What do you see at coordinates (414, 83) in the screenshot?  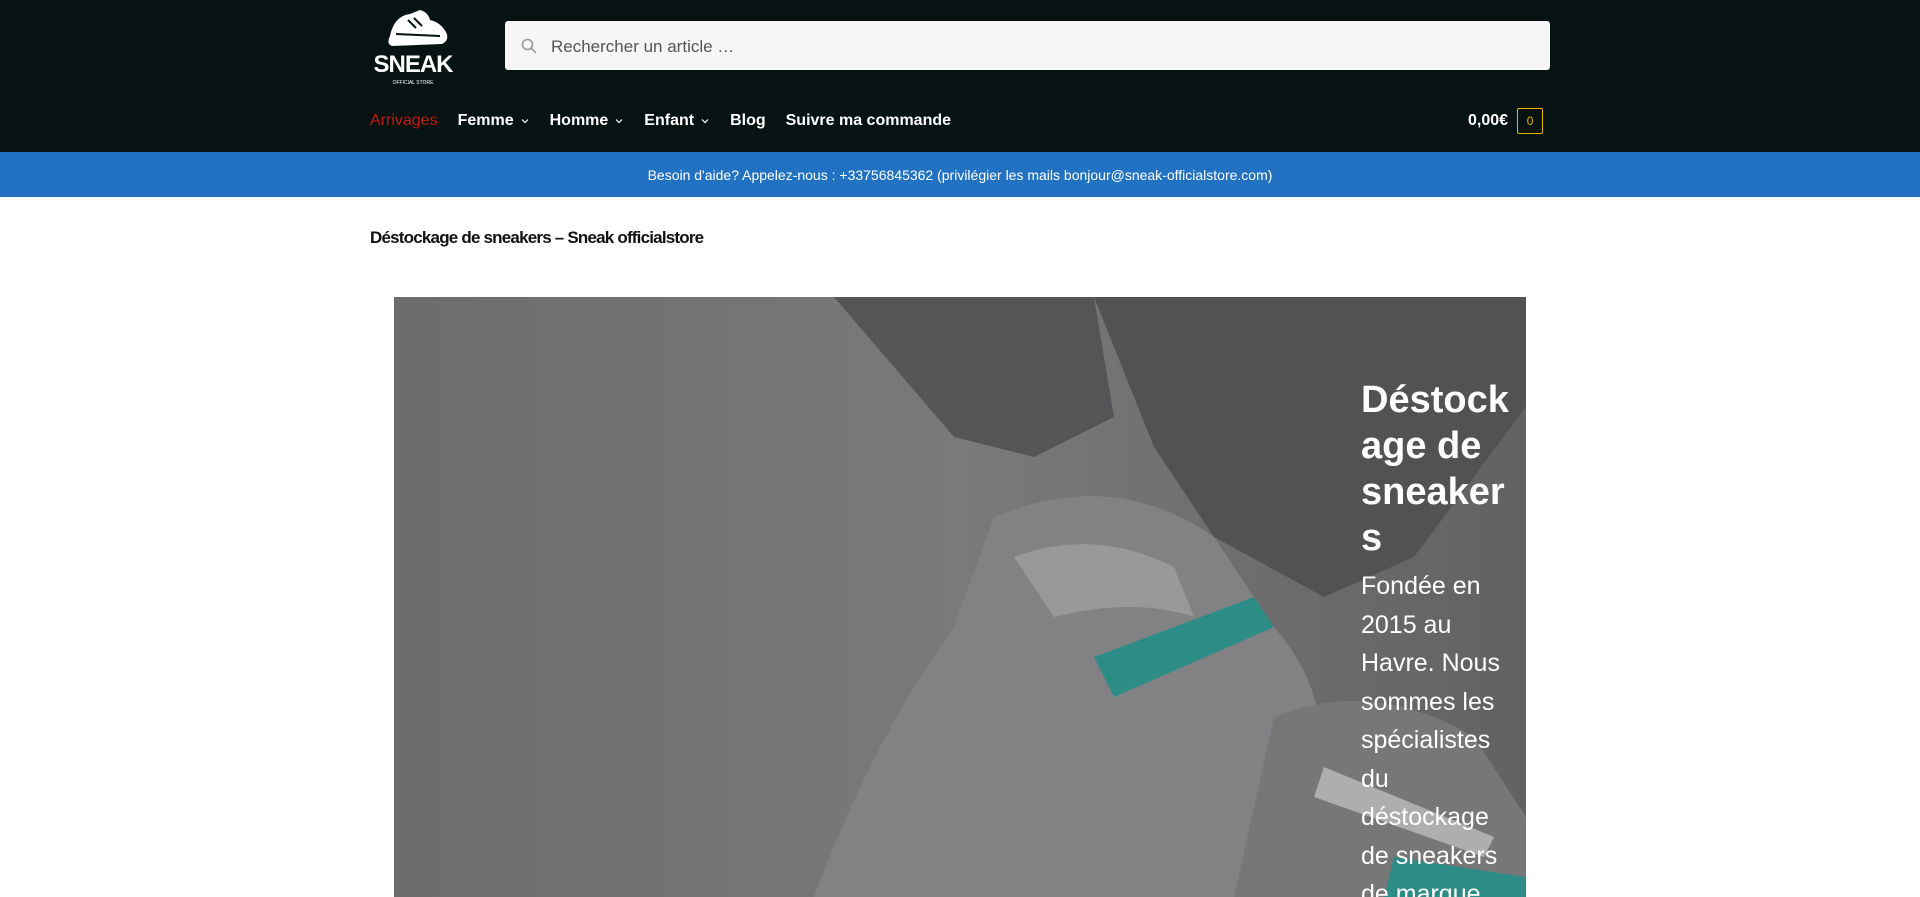 I see `logo-subtext: OFFICIAL STORE` at bounding box center [414, 83].